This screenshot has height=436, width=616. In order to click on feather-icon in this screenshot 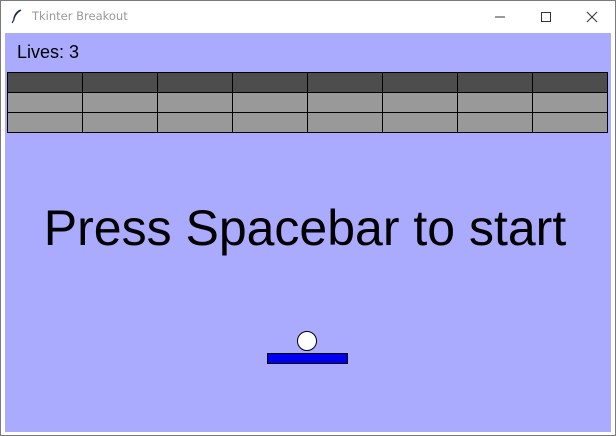, I will do `click(17, 16)`.